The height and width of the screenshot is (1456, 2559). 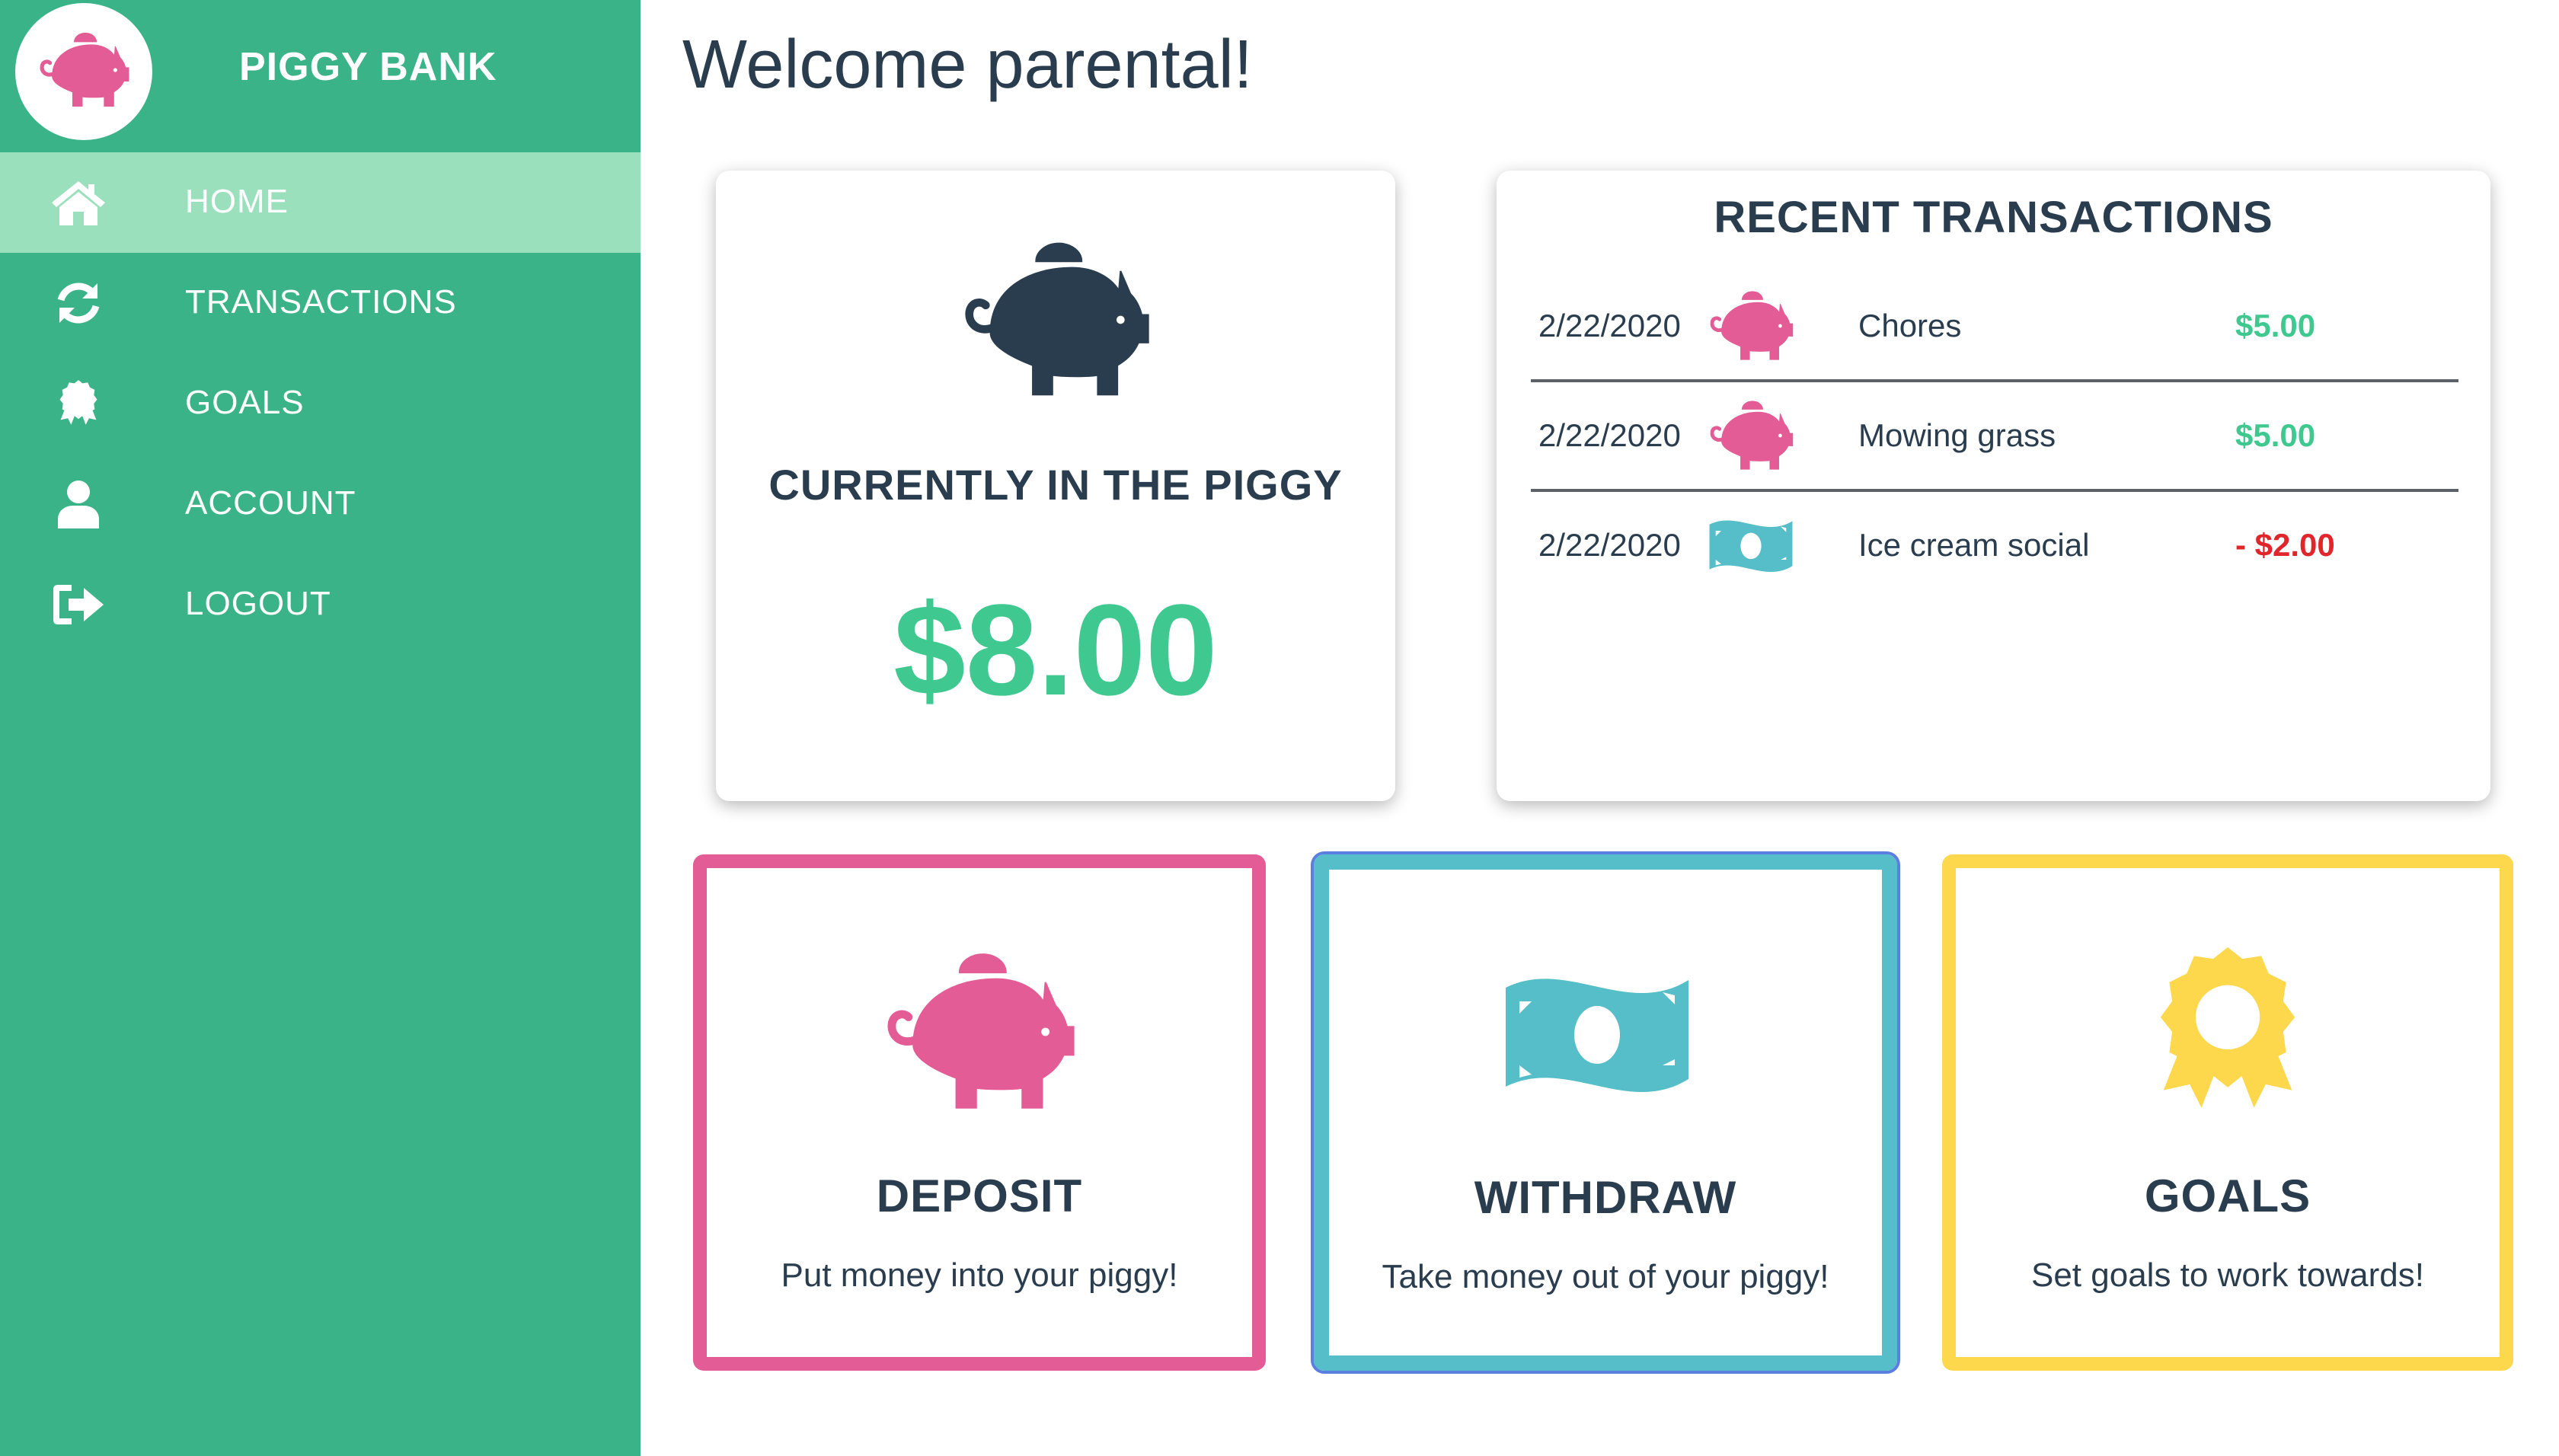 I want to click on refresh-icon, so click(x=78, y=303).